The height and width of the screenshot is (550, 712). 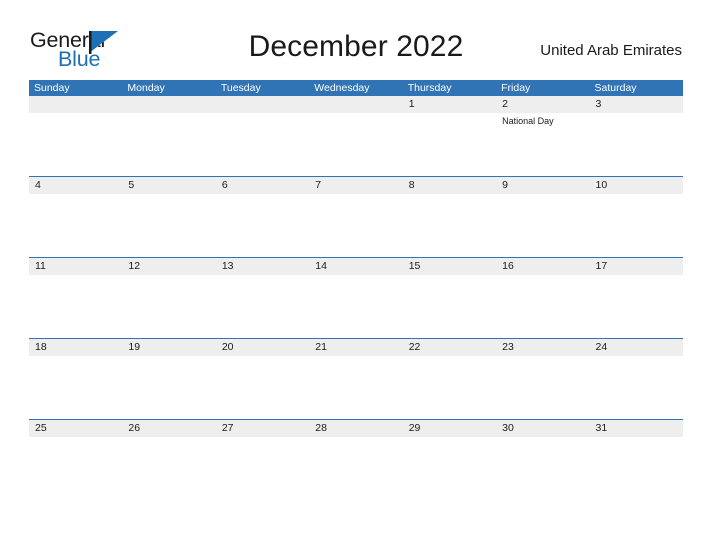 I want to click on day-number: 30, so click(x=508, y=428).